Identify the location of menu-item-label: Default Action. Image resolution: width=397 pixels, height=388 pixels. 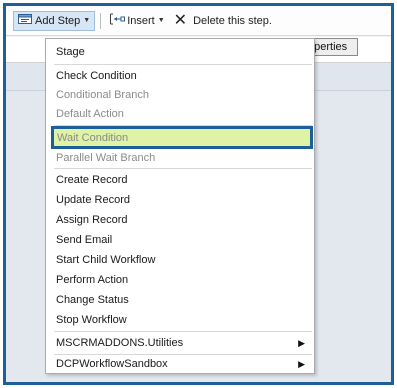
(90, 114).